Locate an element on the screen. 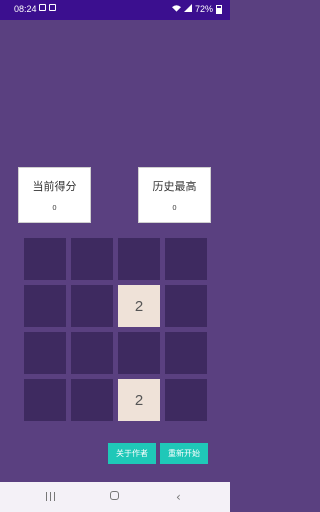 This screenshot has height=512, width=320. status-right: 72% is located at coordinates (196, 9).